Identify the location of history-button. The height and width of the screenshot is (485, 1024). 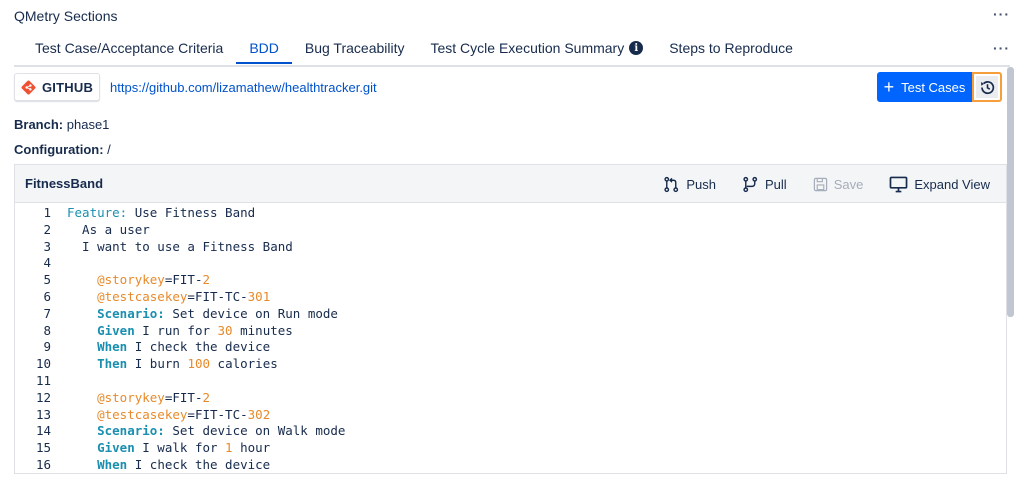
(987, 87).